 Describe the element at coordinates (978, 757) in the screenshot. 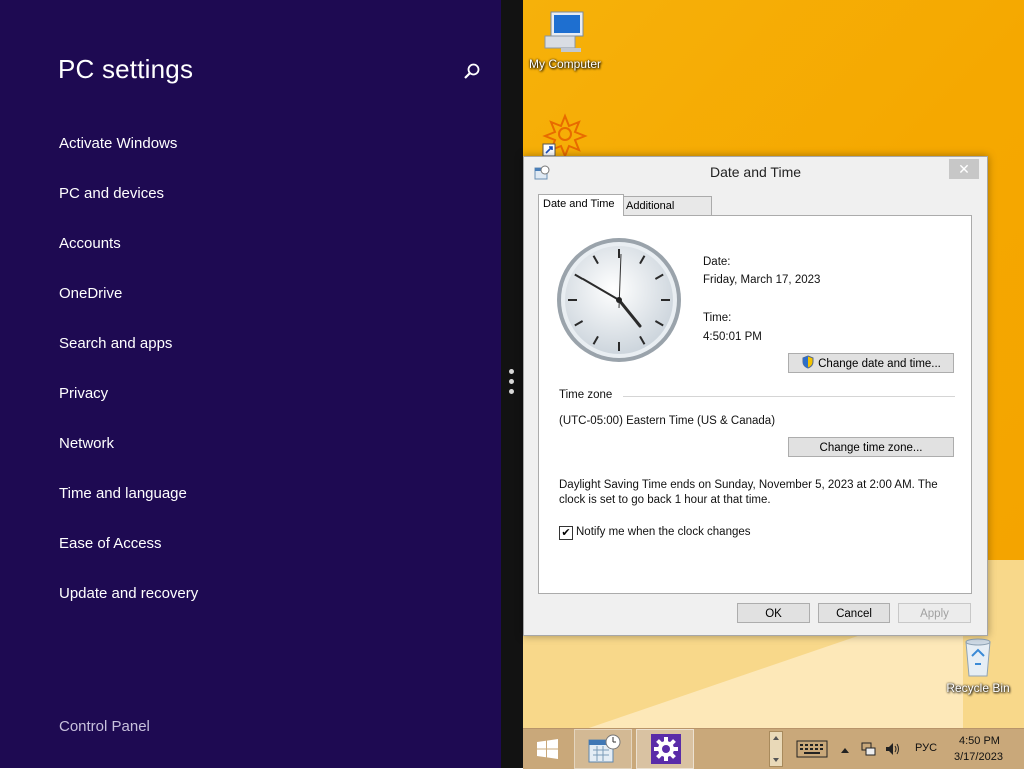

I see `tray-date: 3/17/2023` at that location.